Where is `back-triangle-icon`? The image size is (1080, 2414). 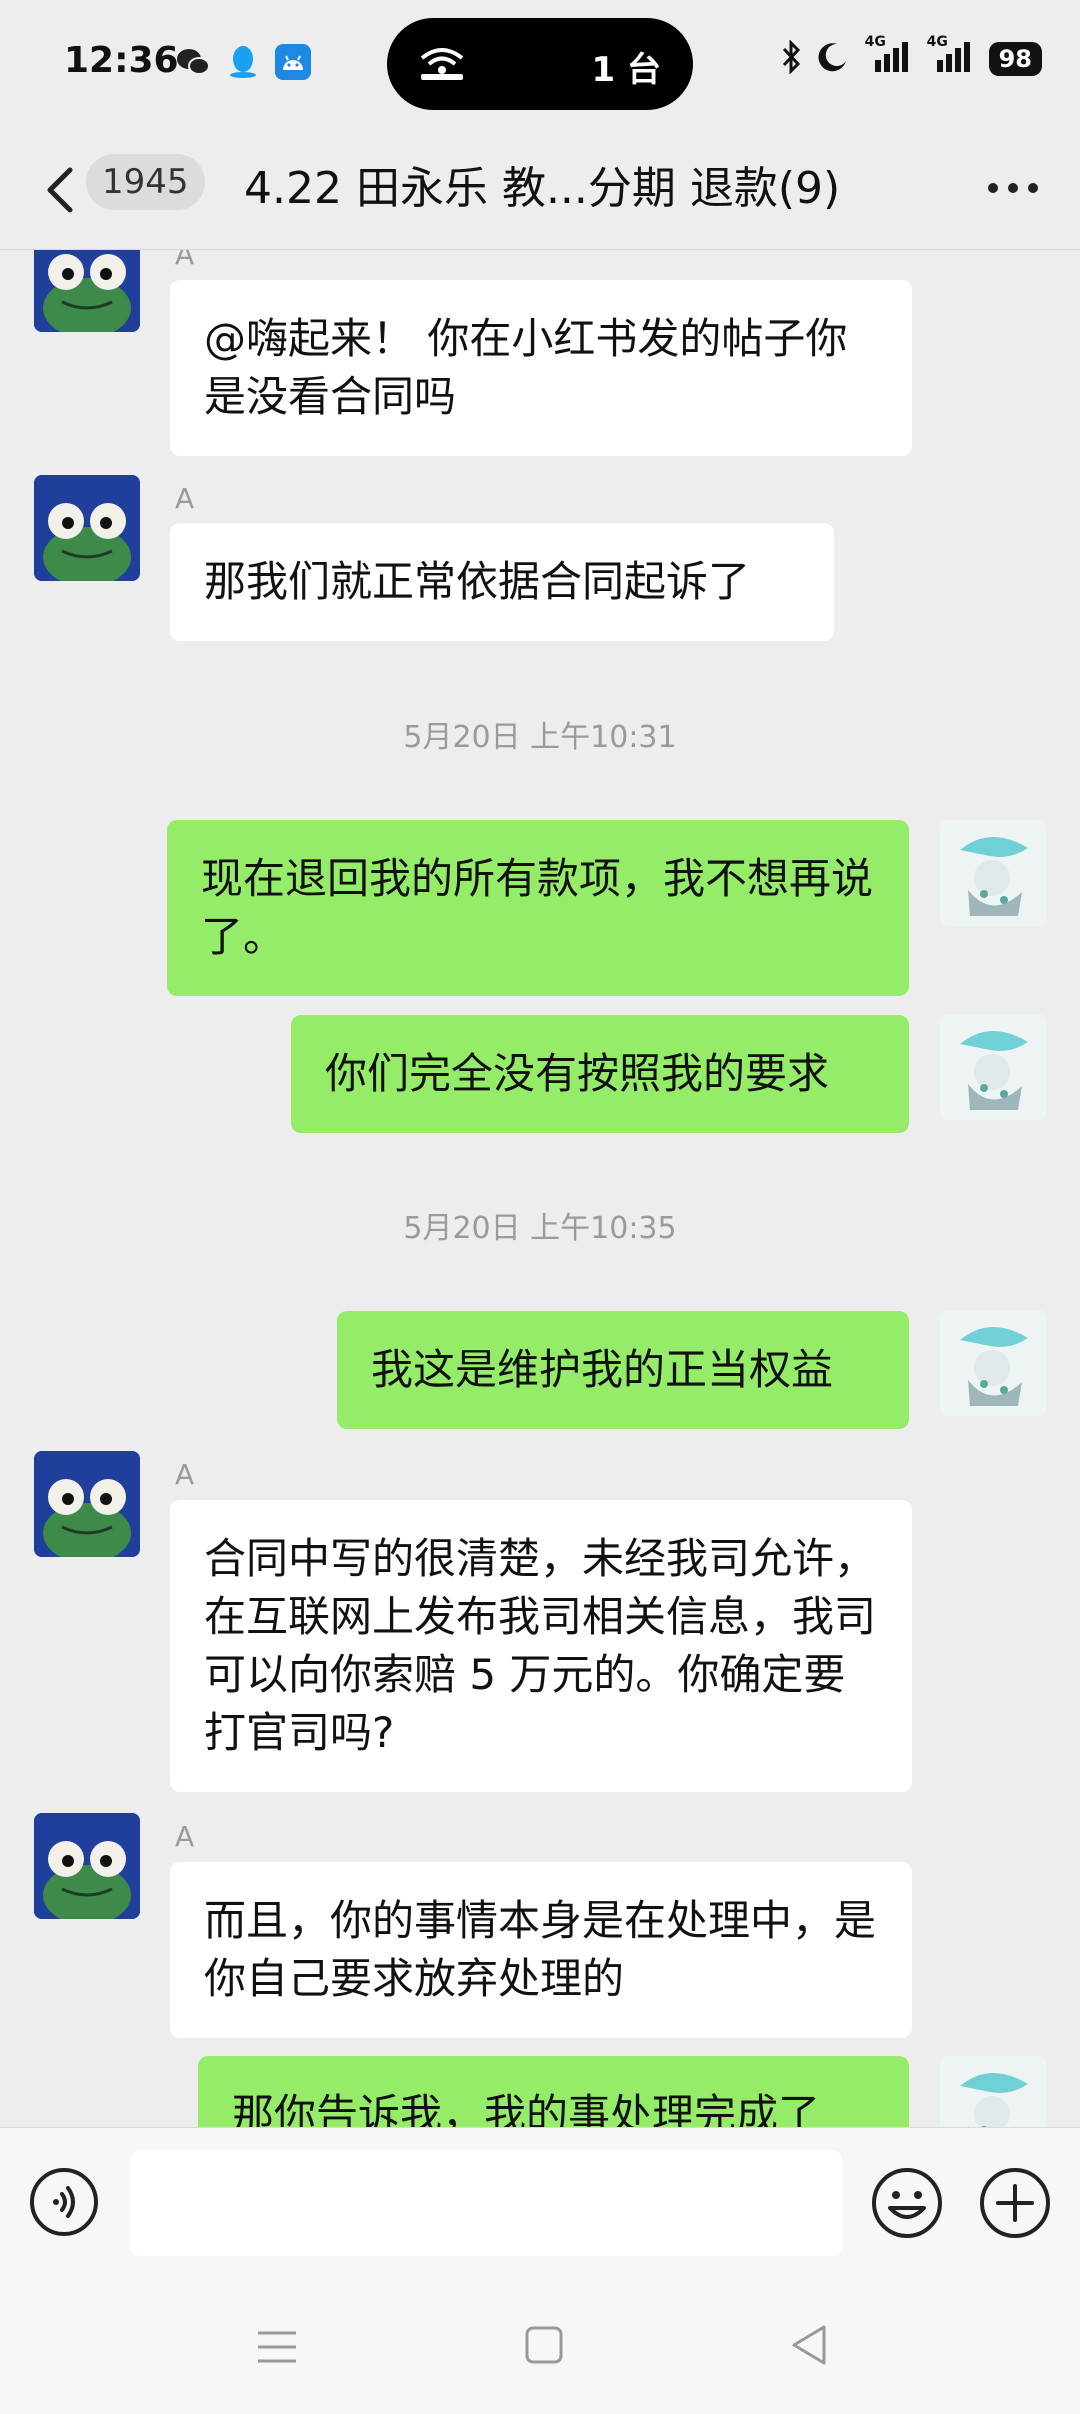 back-triangle-icon is located at coordinates (809, 2345).